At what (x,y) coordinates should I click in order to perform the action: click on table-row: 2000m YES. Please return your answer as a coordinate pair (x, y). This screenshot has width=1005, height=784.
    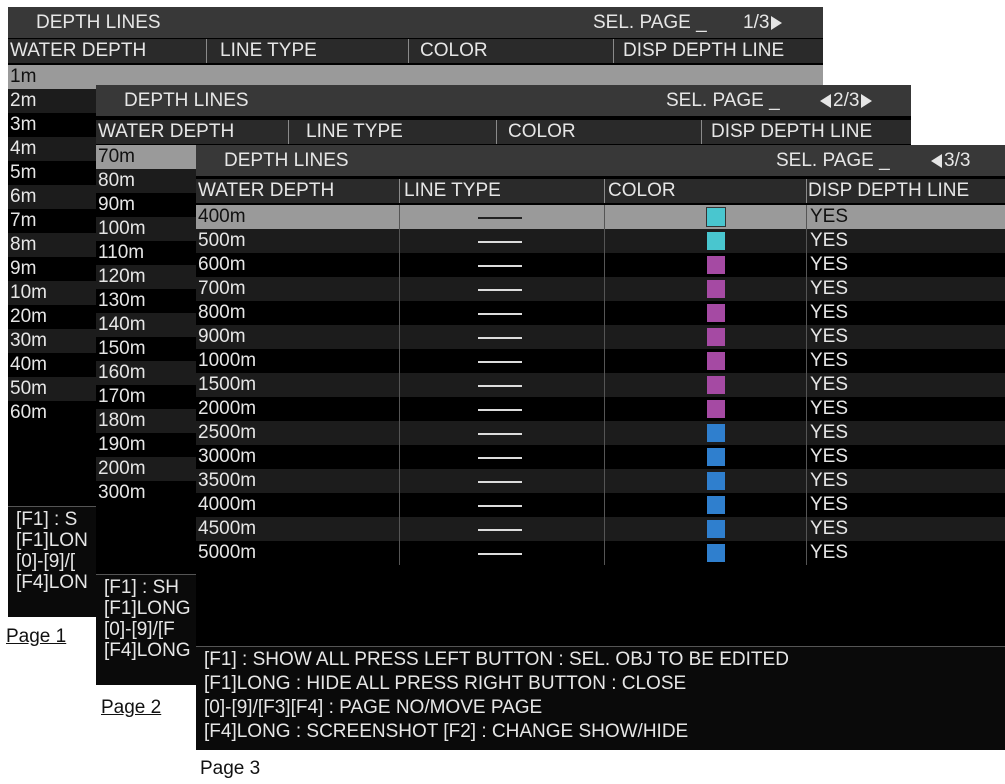
    Looking at the image, I should click on (600, 409).